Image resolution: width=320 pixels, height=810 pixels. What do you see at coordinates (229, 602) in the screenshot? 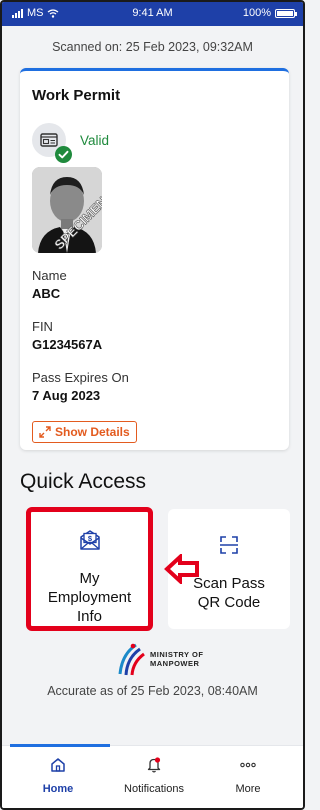
I see `tile-label-line: QR Code` at bounding box center [229, 602].